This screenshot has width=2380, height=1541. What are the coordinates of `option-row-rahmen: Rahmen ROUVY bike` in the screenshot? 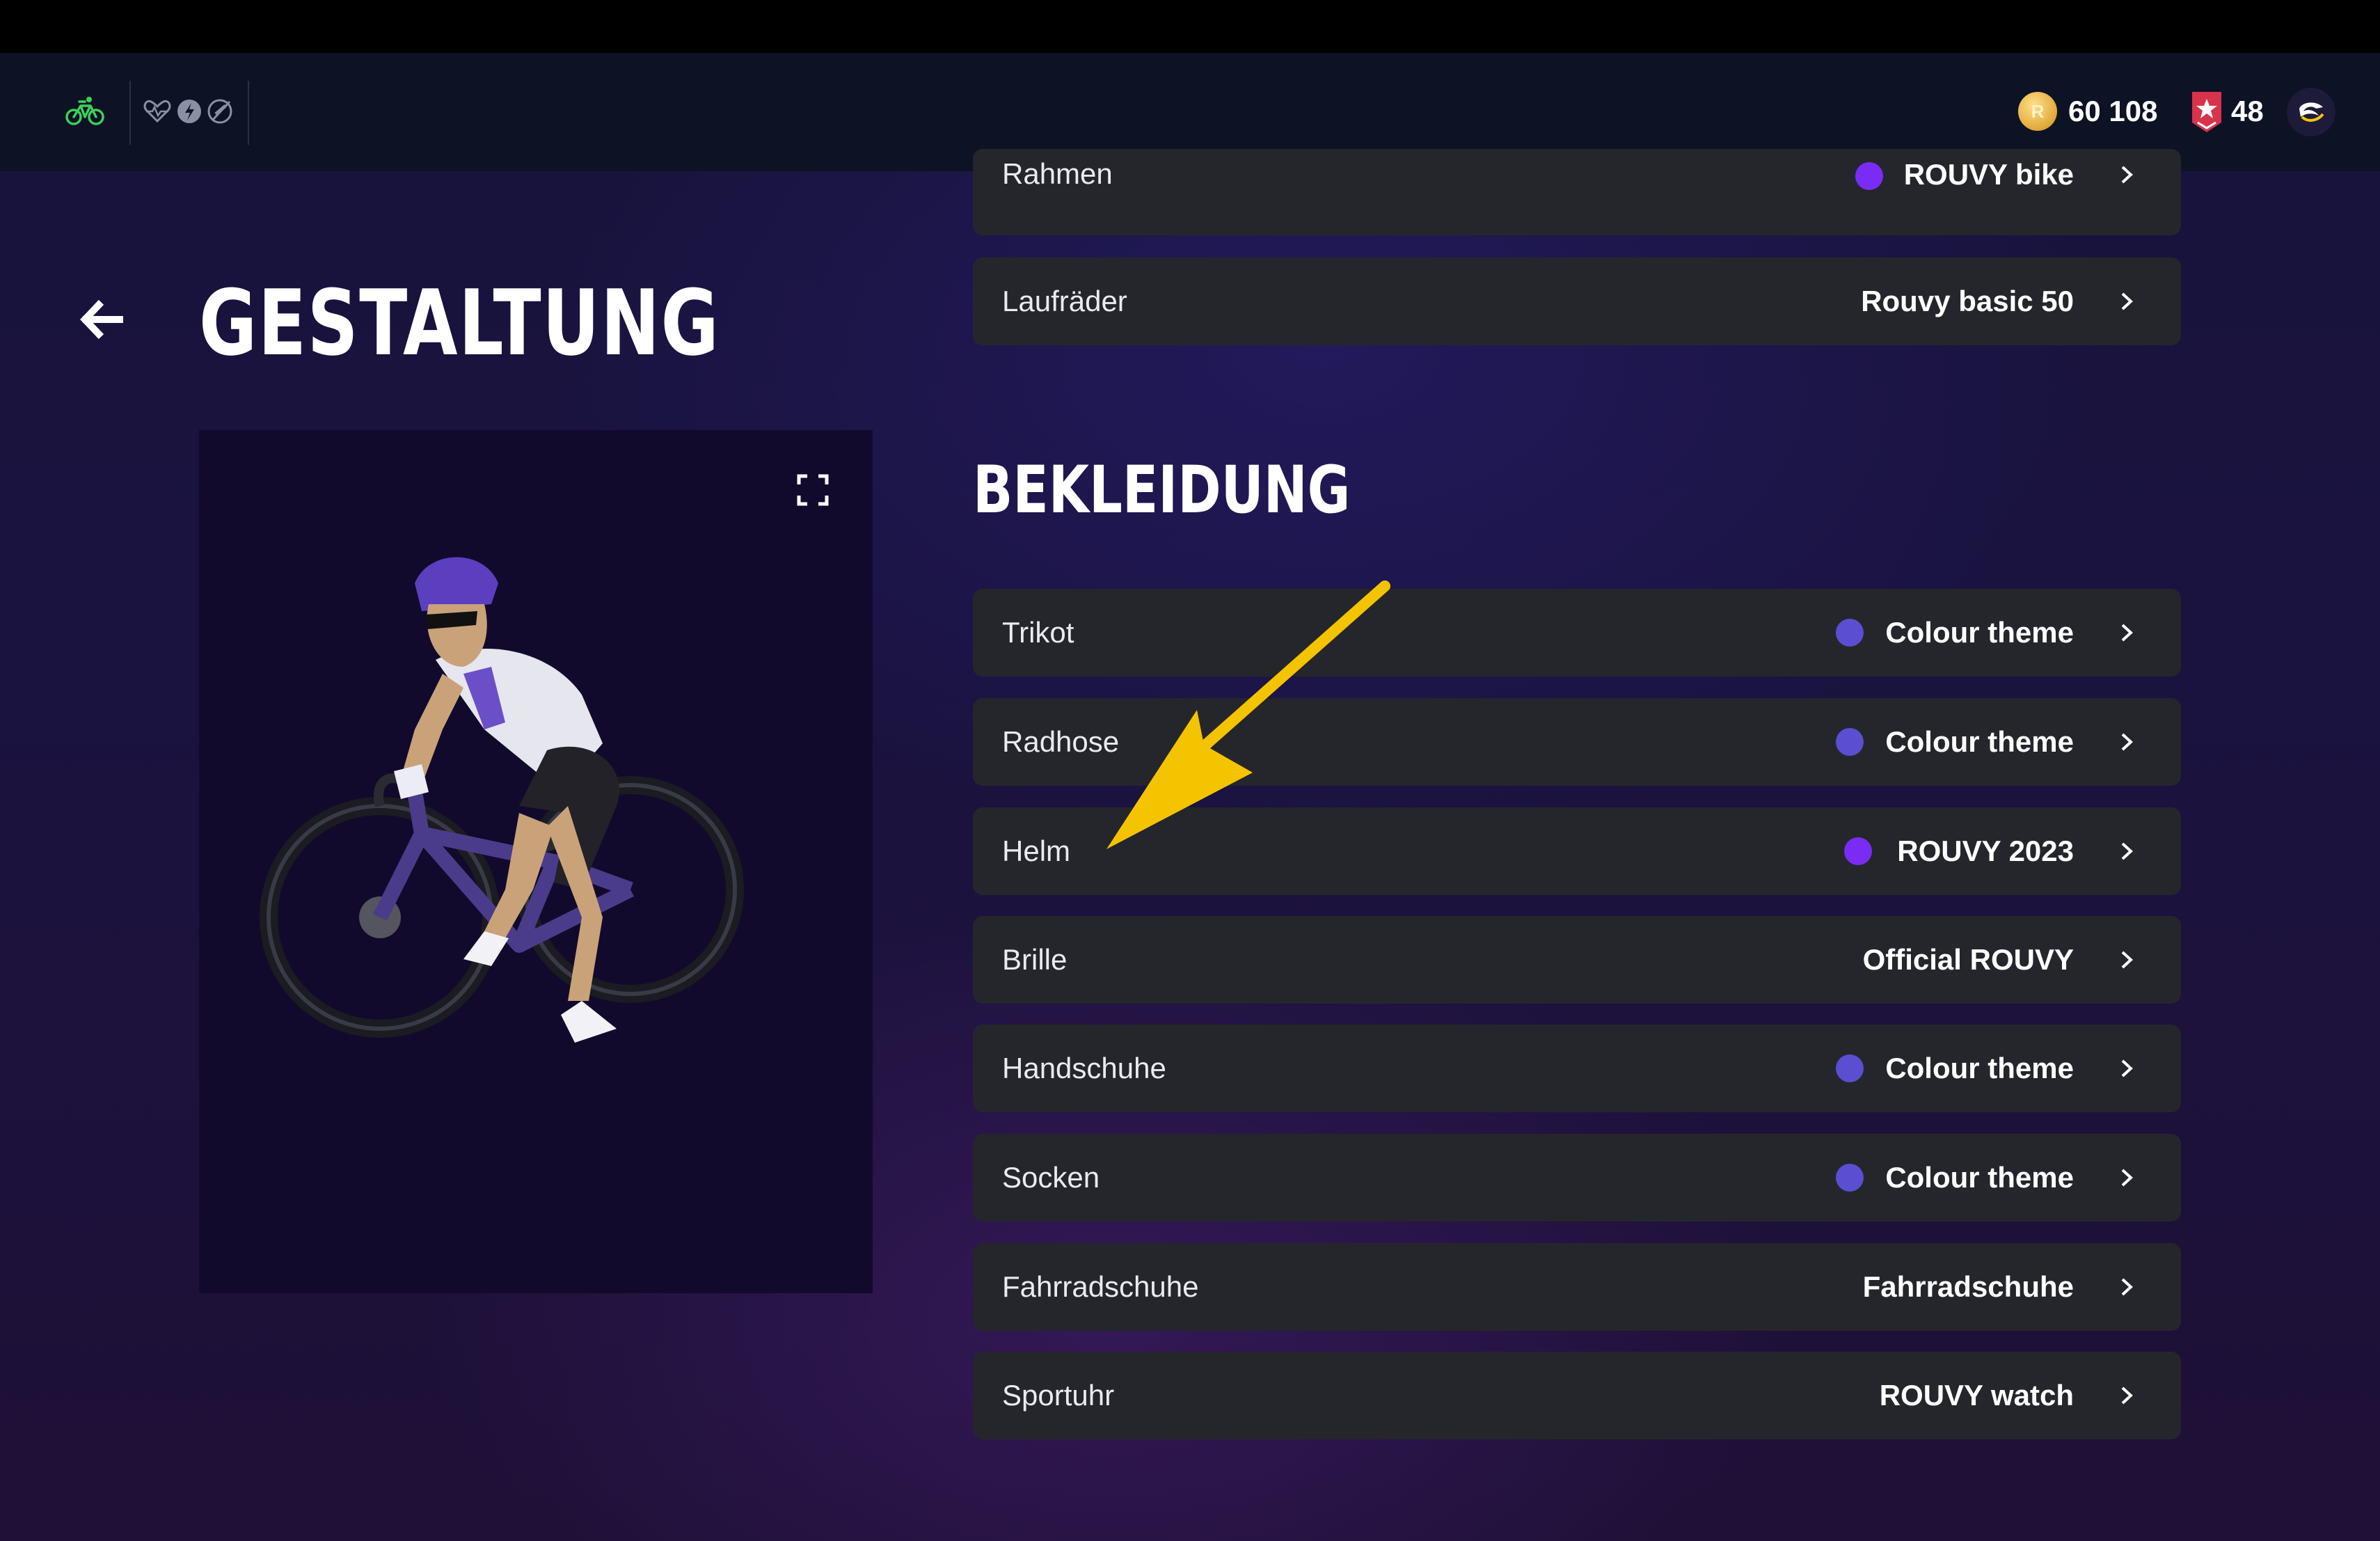 It's located at (1577, 192).